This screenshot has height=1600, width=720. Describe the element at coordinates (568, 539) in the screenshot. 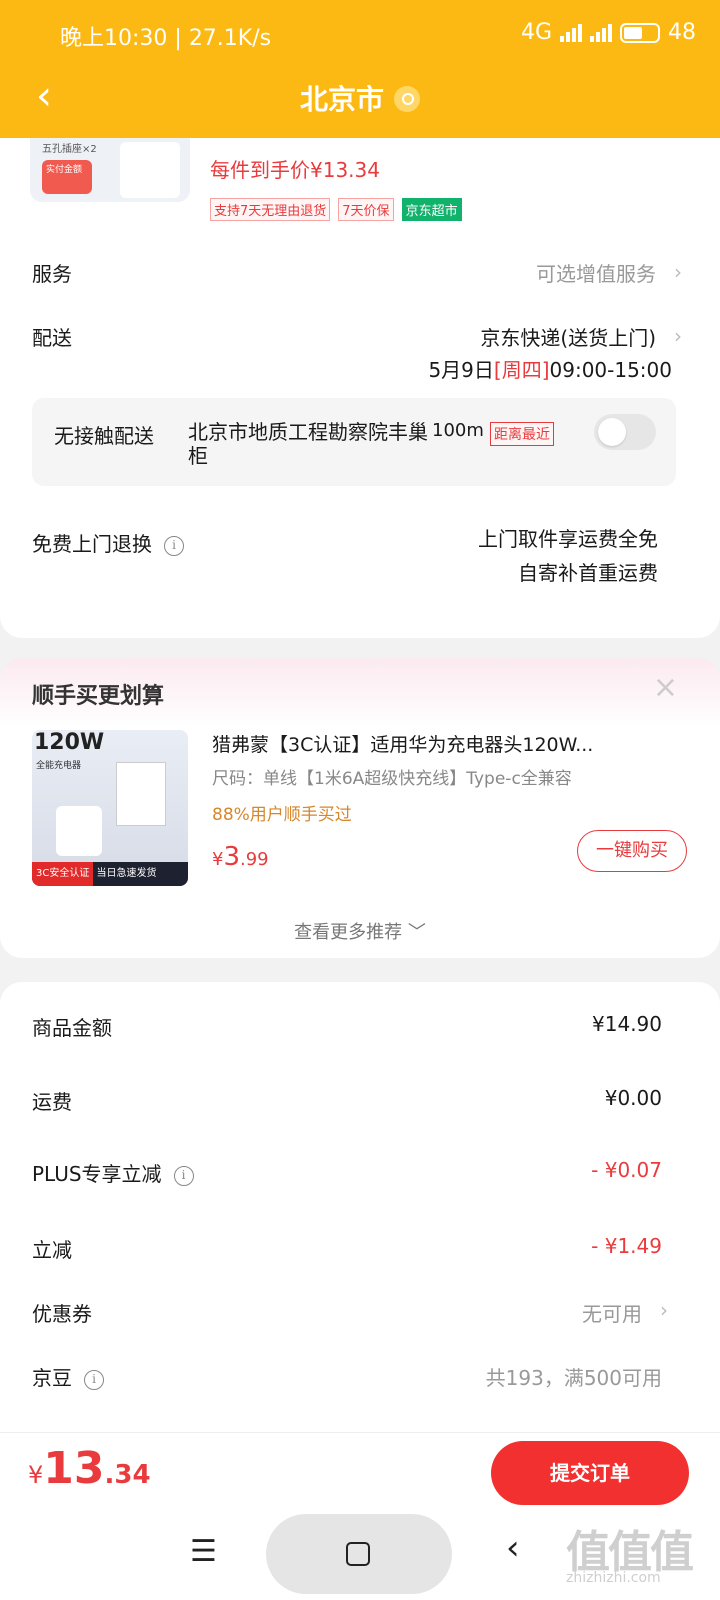

I see `free-return-line1: 上门取件享运费全免` at that location.